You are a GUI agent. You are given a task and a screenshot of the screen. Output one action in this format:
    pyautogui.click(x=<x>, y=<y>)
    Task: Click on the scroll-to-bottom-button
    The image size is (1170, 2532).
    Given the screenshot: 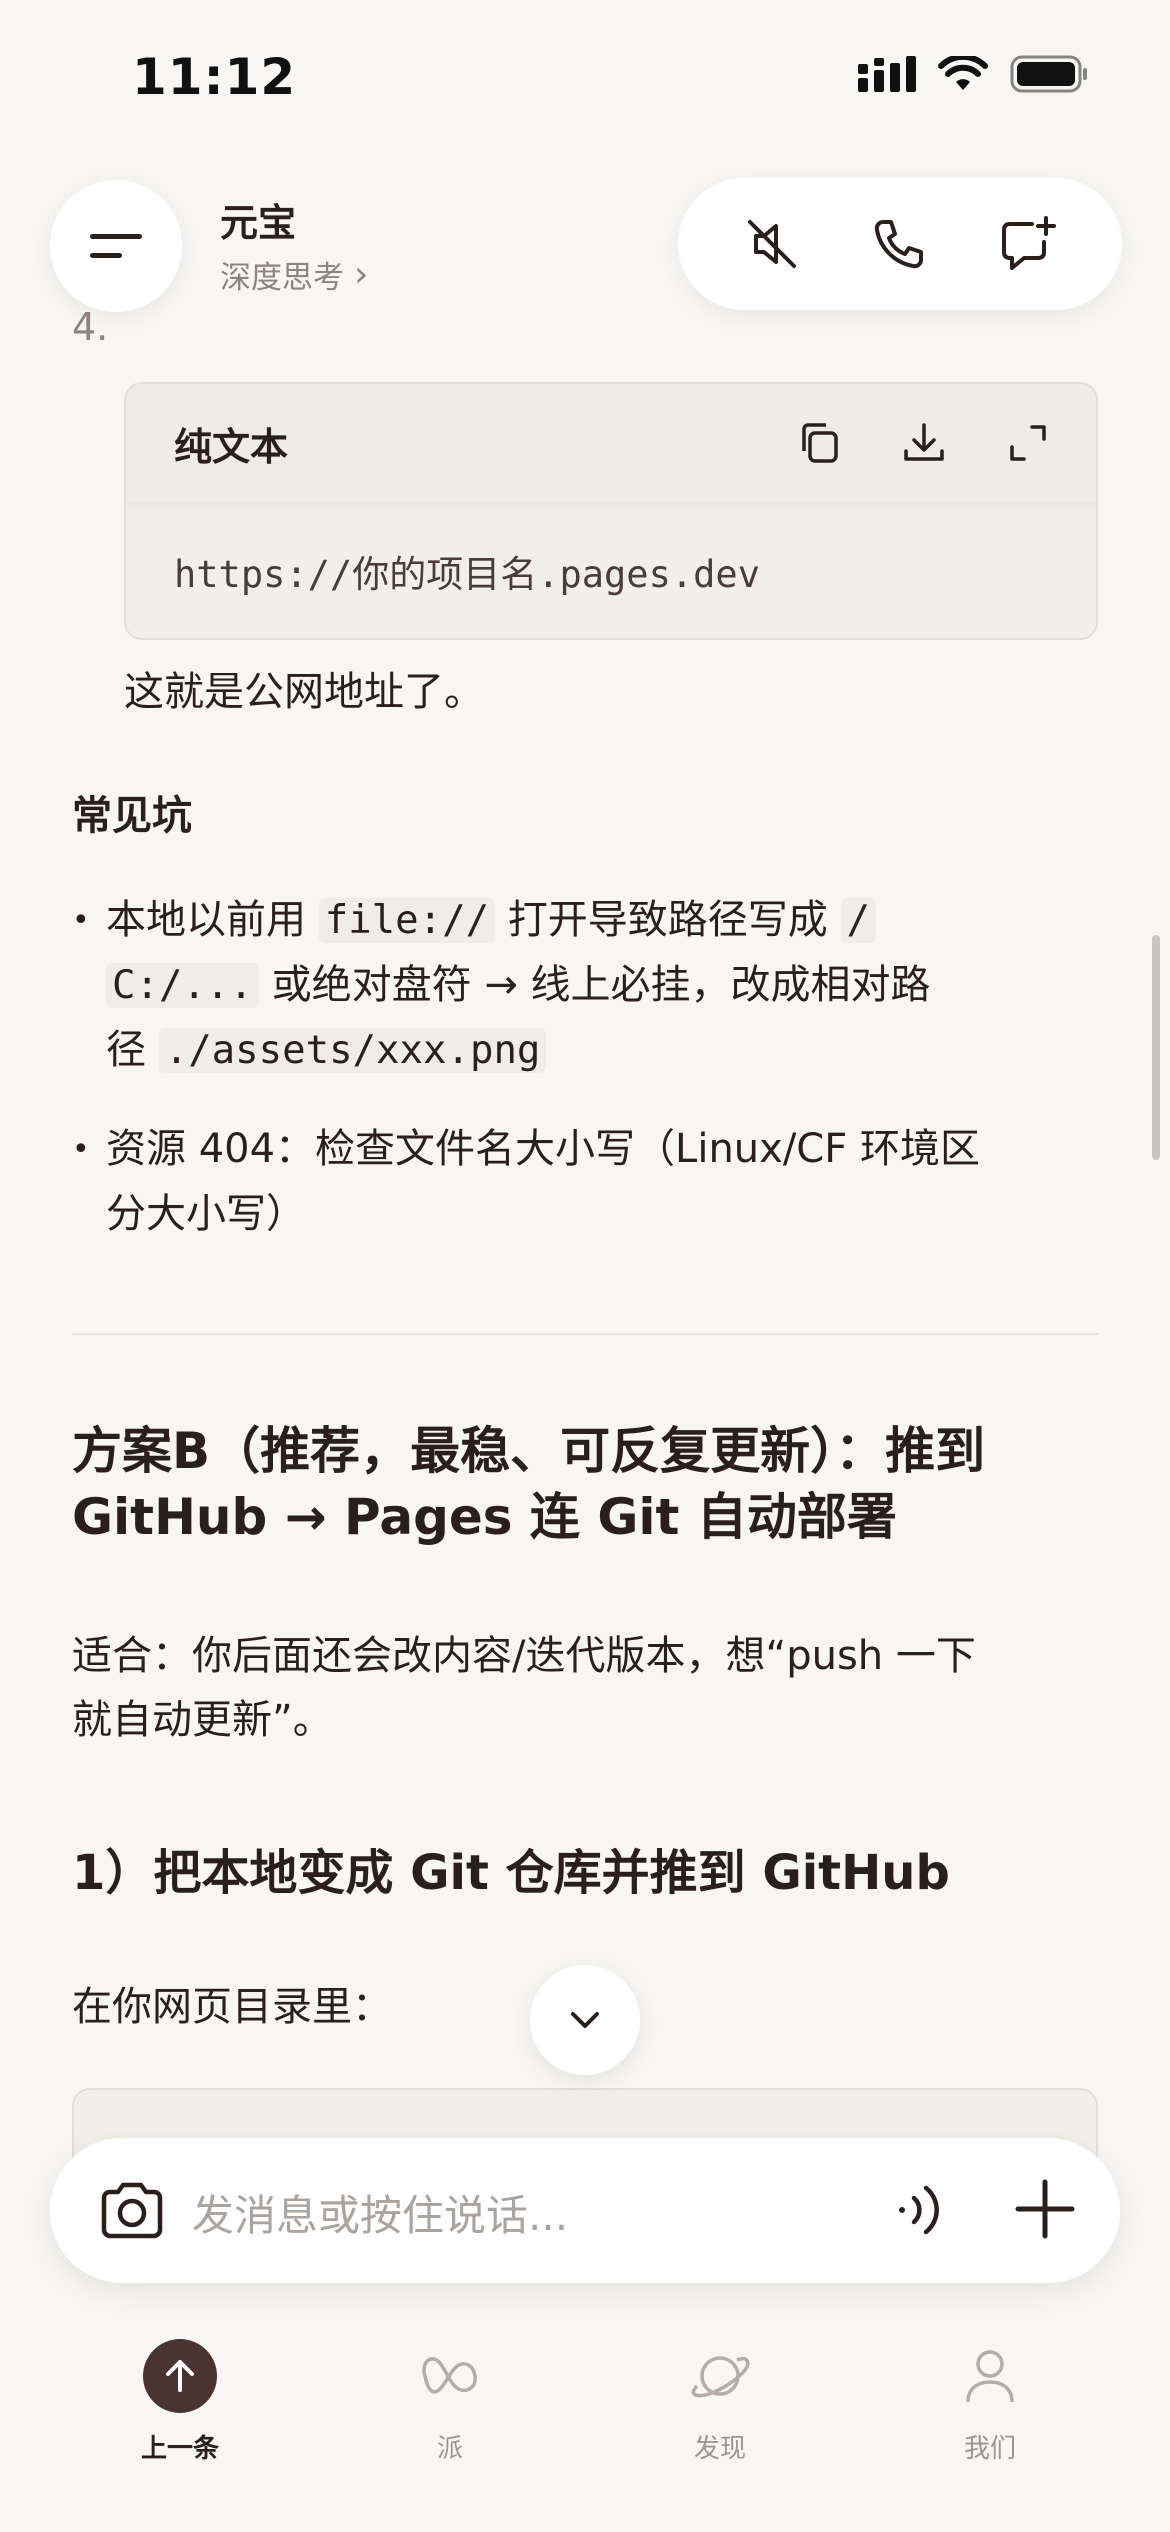 What is the action you would take?
    pyautogui.click(x=585, y=2020)
    